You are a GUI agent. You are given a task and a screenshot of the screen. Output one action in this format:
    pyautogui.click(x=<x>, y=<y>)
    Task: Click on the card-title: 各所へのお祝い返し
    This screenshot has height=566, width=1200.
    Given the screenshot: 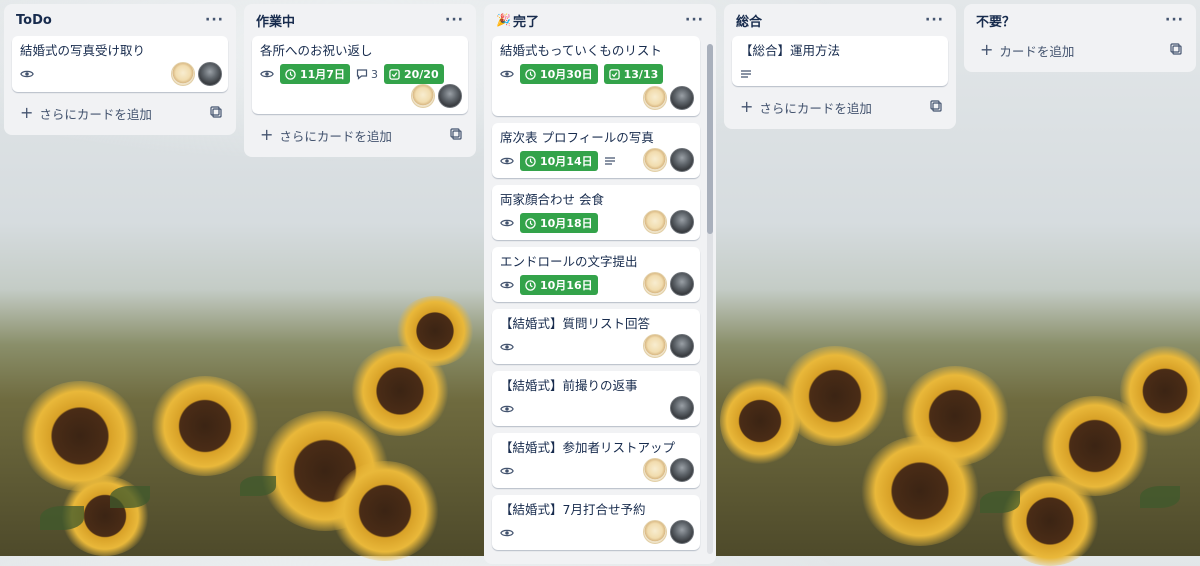 What is the action you would take?
    pyautogui.click(x=316, y=50)
    